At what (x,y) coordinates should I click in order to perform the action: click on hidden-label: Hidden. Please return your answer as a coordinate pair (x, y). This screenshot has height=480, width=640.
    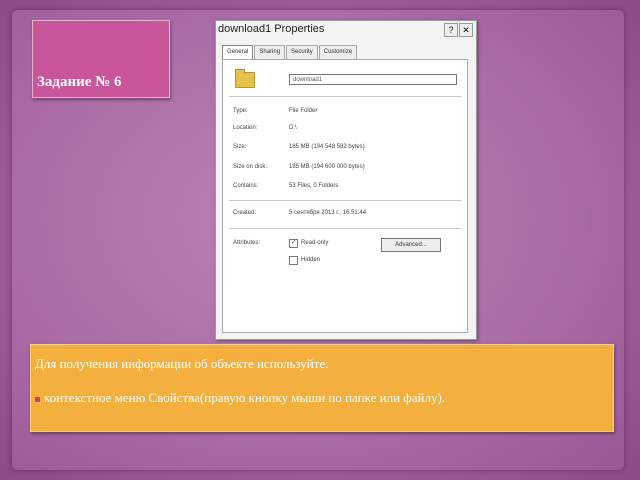
    Looking at the image, I should click on (311, 260).